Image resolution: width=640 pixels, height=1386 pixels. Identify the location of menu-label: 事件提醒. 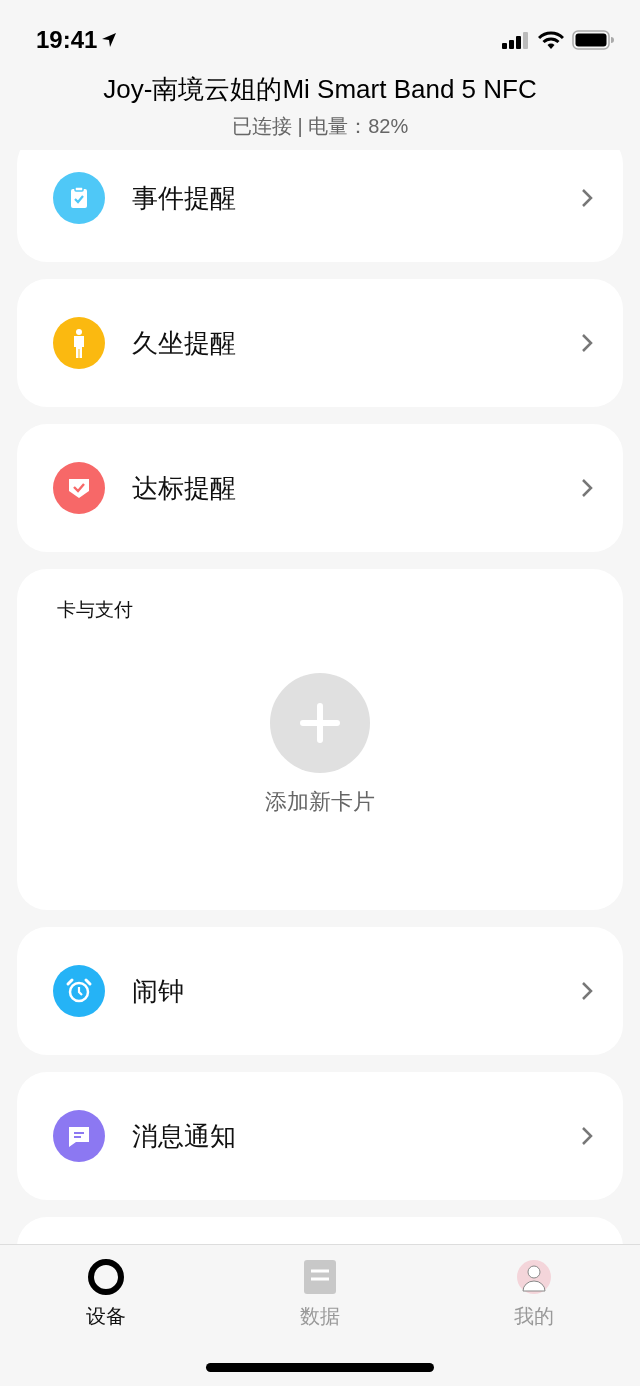
(184, 198).